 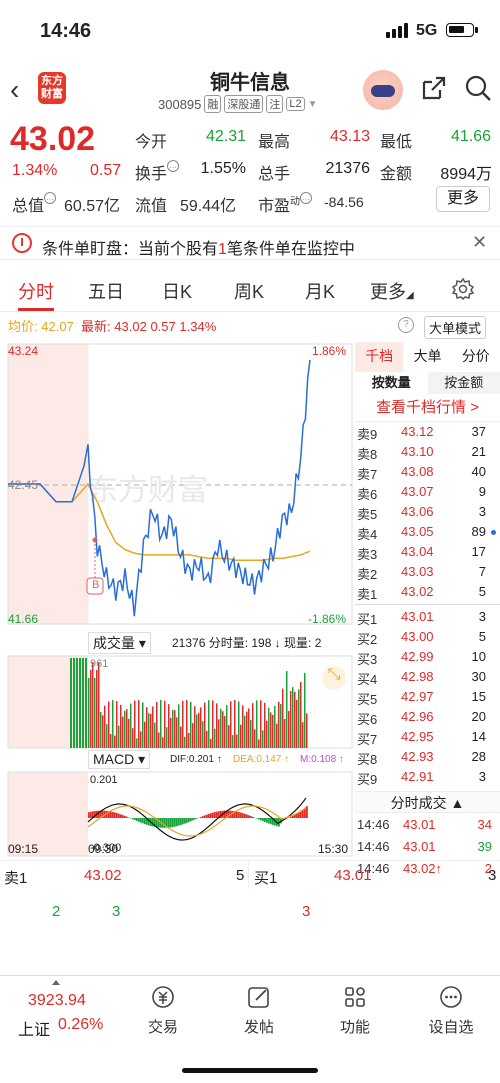 I want to click on book-row: 买6 42.96 20, so click(x=427, y=717).